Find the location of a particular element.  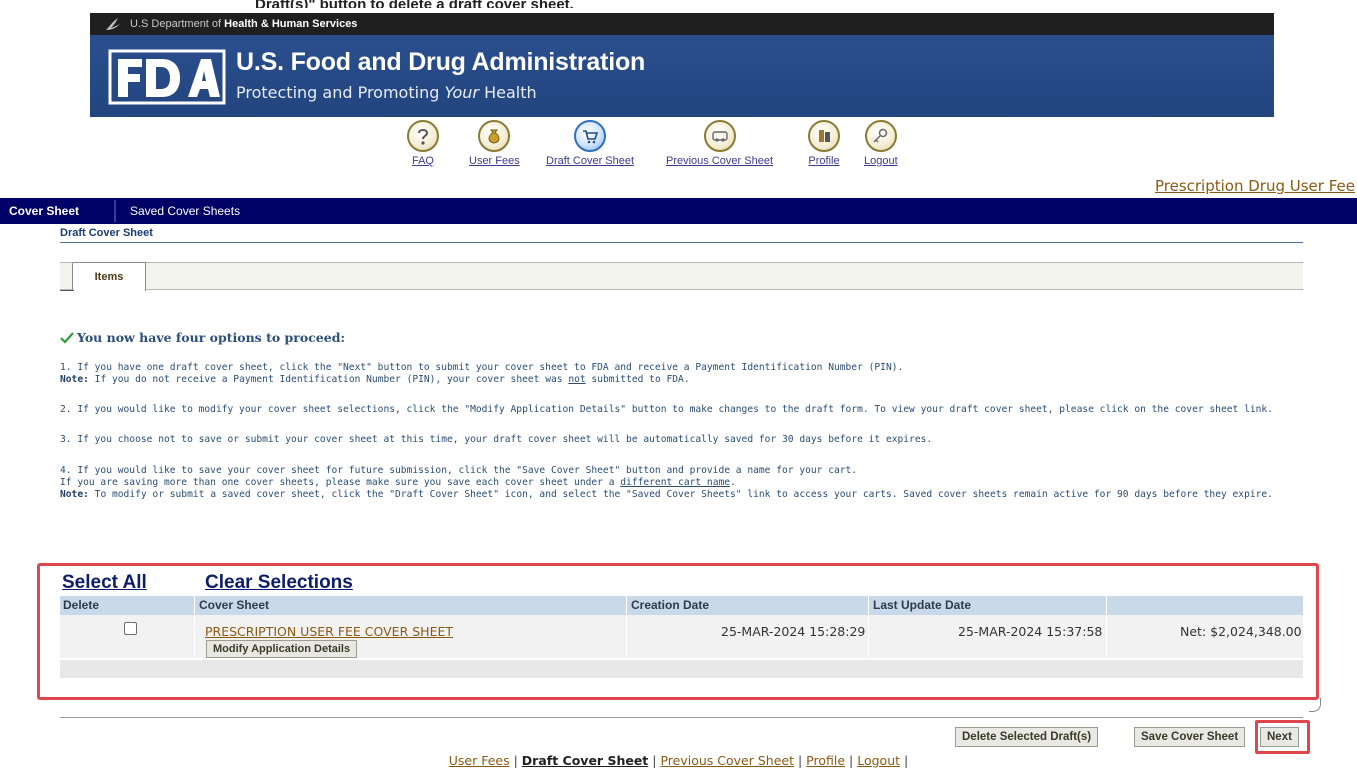

nav-label-faq: FAQ is located at coordinates (423, 161).